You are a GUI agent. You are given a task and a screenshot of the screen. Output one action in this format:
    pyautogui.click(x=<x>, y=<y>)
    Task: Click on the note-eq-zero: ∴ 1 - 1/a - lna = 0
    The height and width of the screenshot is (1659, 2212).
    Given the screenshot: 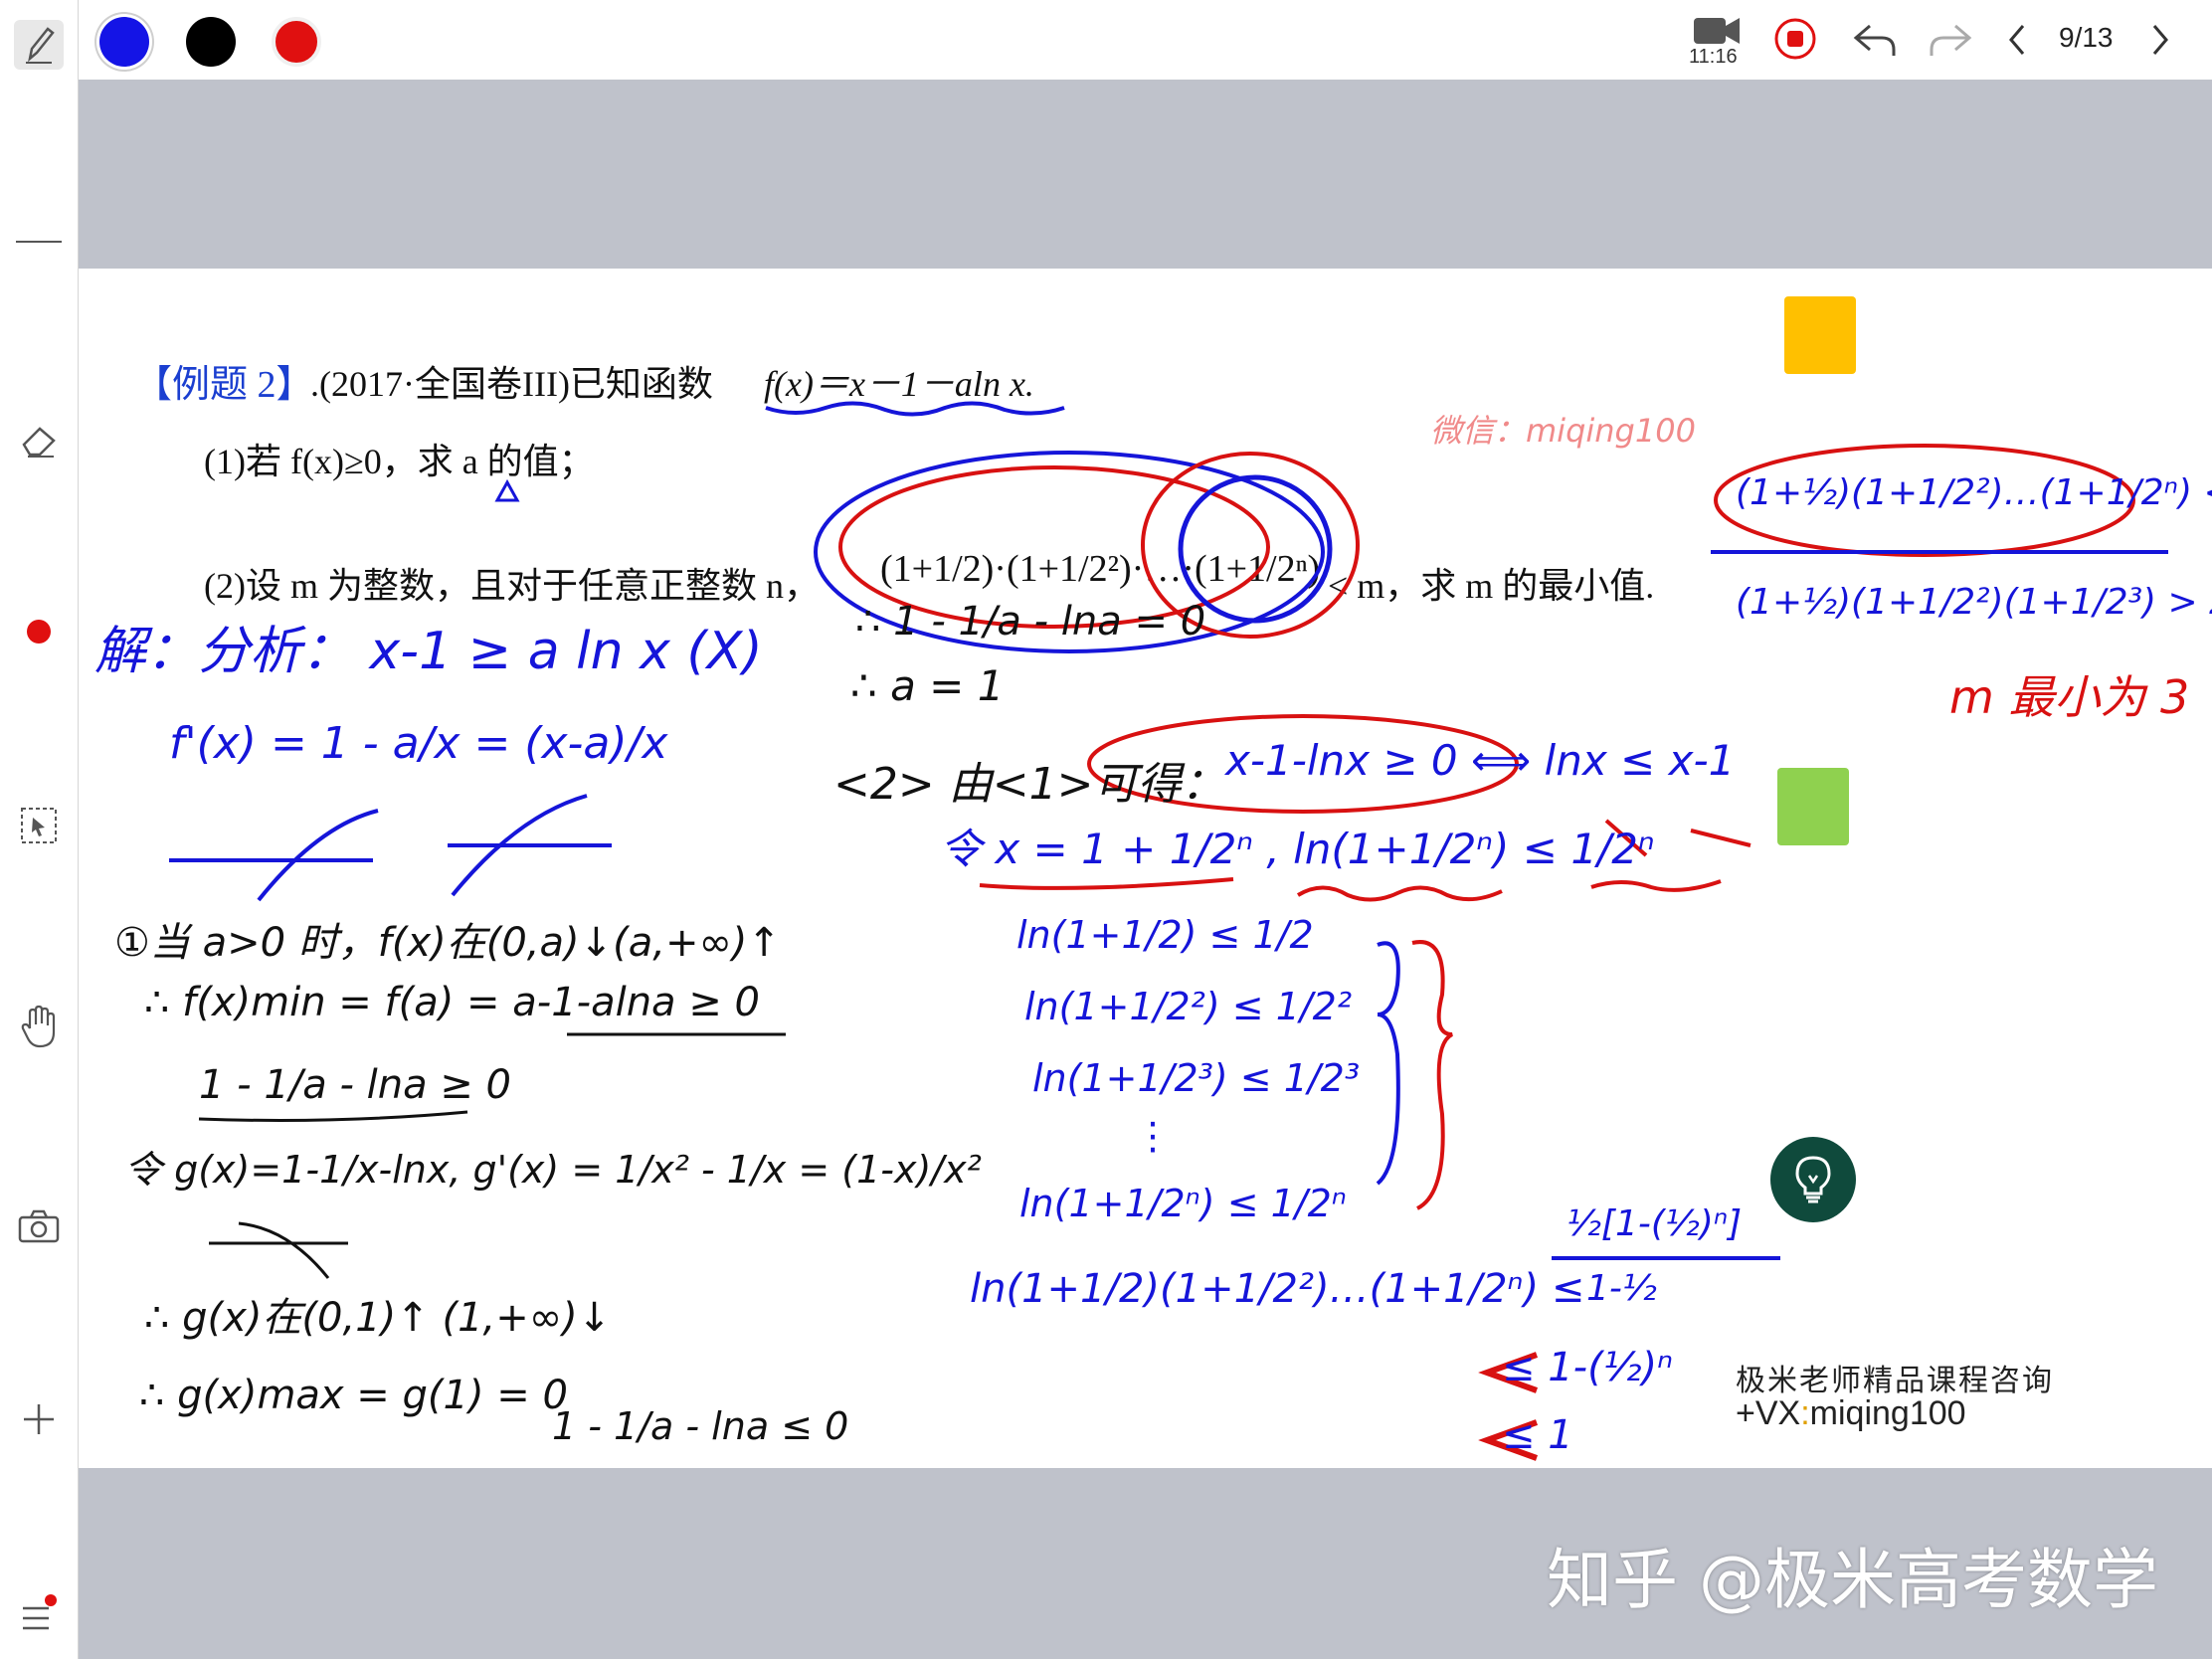 What is the action you would take?
    pyautogui.click(x=1030, y=622)
    